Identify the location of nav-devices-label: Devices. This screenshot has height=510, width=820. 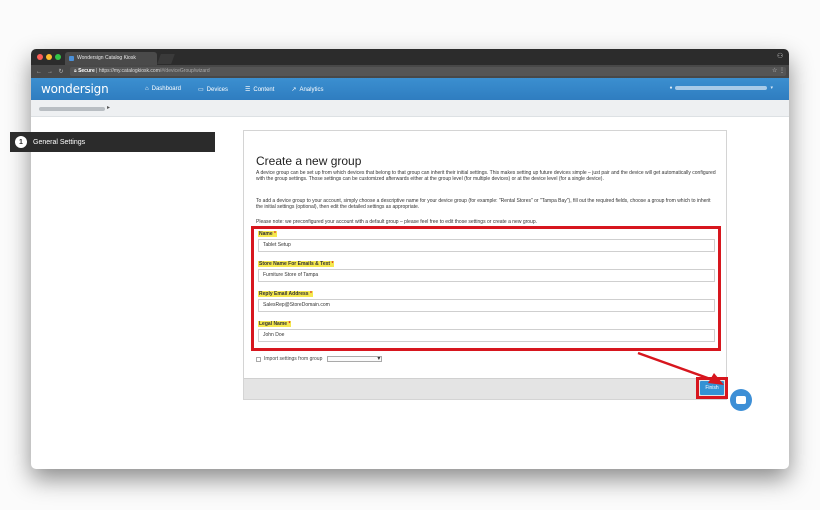
(217, 89).